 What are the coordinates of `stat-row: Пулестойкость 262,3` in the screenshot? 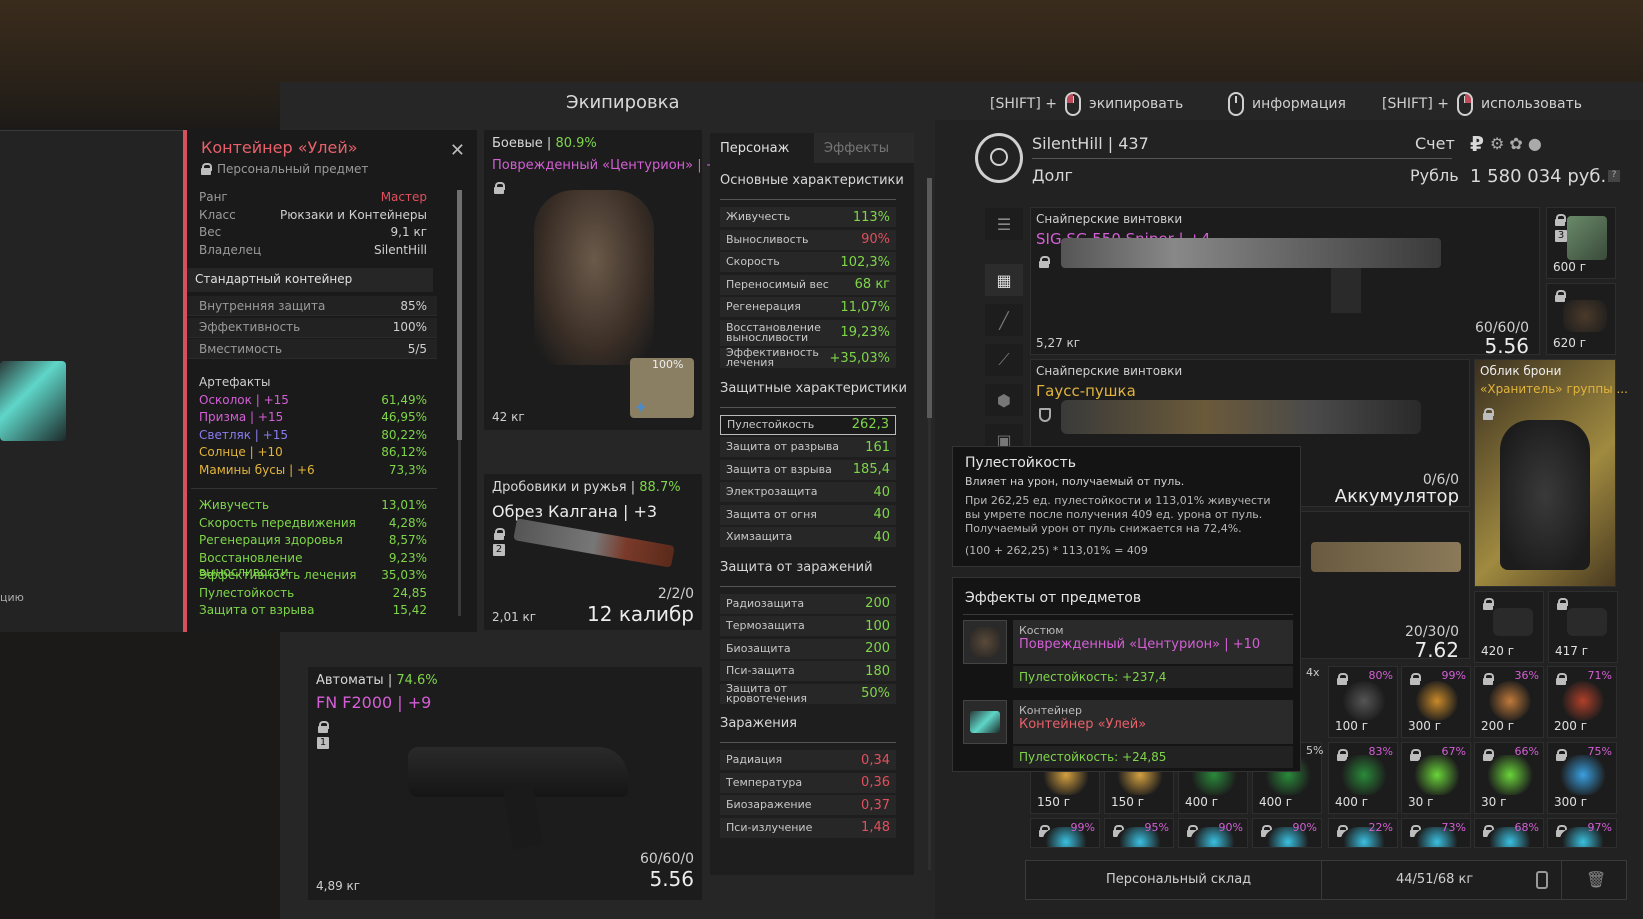 It's located at (808, 424).